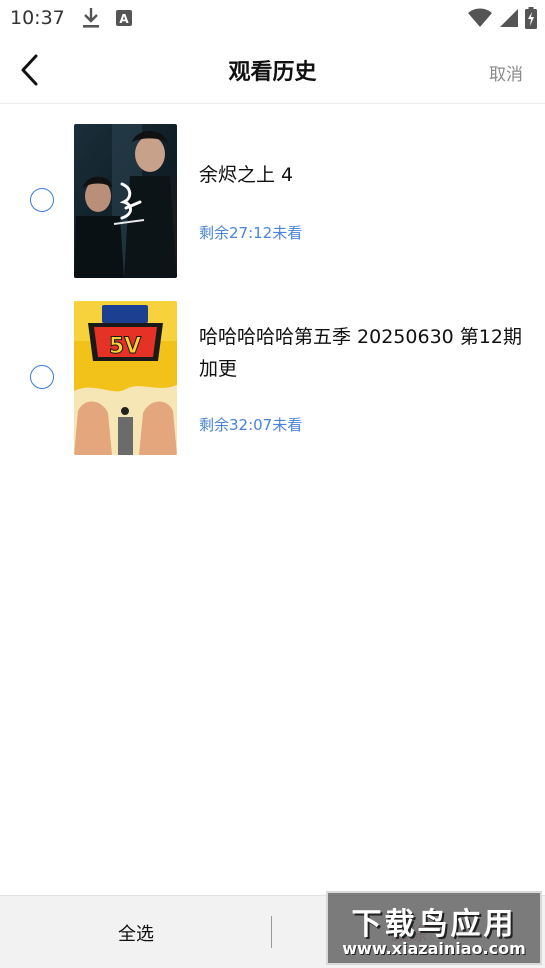 The width and height of the screenshot is (545, 968). What do you see at coordinates (531, 18) in the screenshot?
I see `battery-charging-icon` at bounding box center [531, 18].